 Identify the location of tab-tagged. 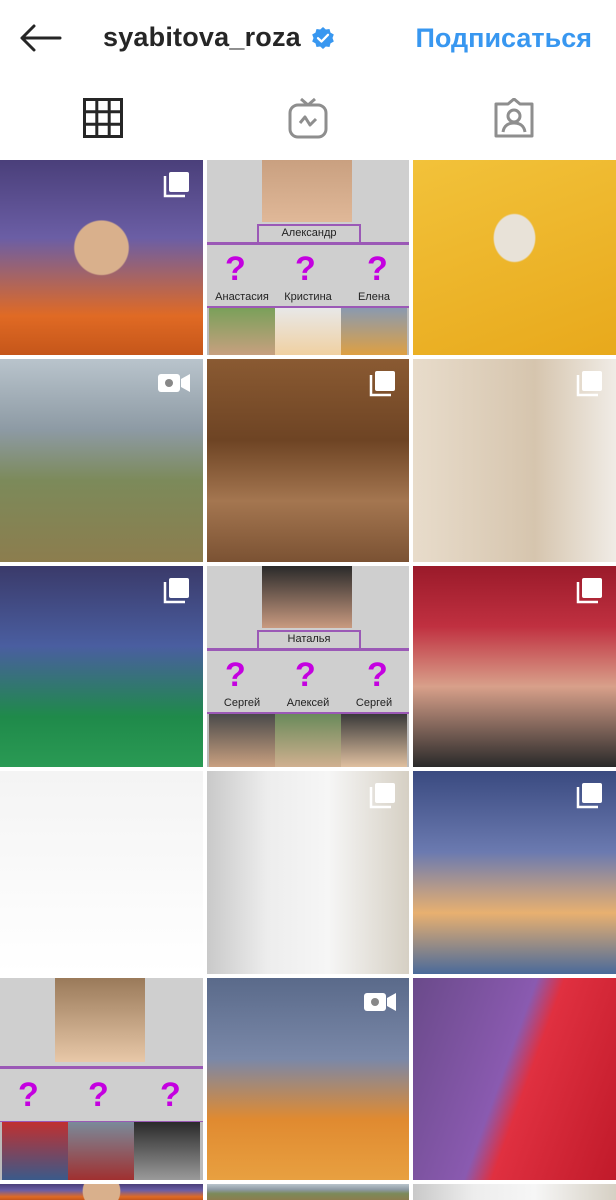
(513, 118).